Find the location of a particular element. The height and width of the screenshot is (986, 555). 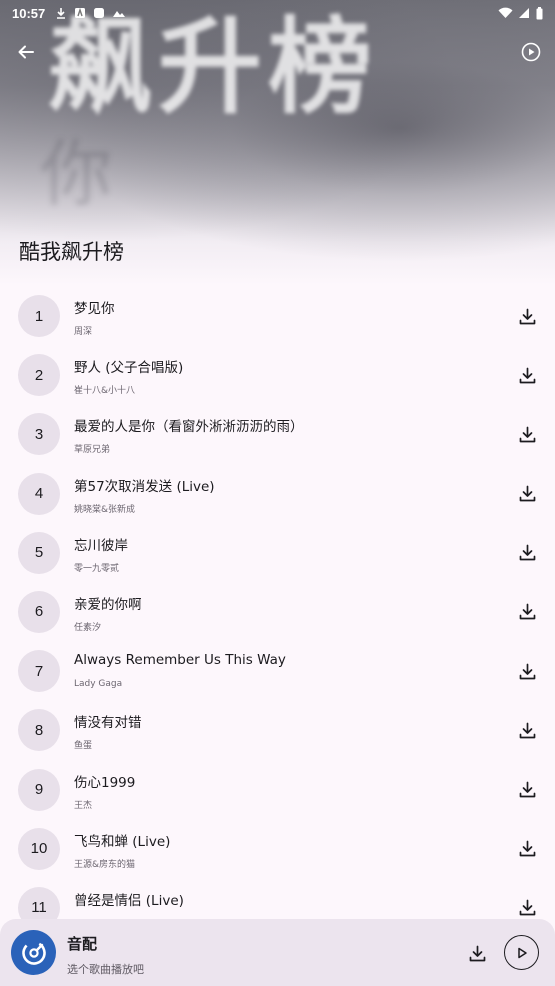

song-artist: 姚晓棠&张新成 is located at coordinates (105, 509).